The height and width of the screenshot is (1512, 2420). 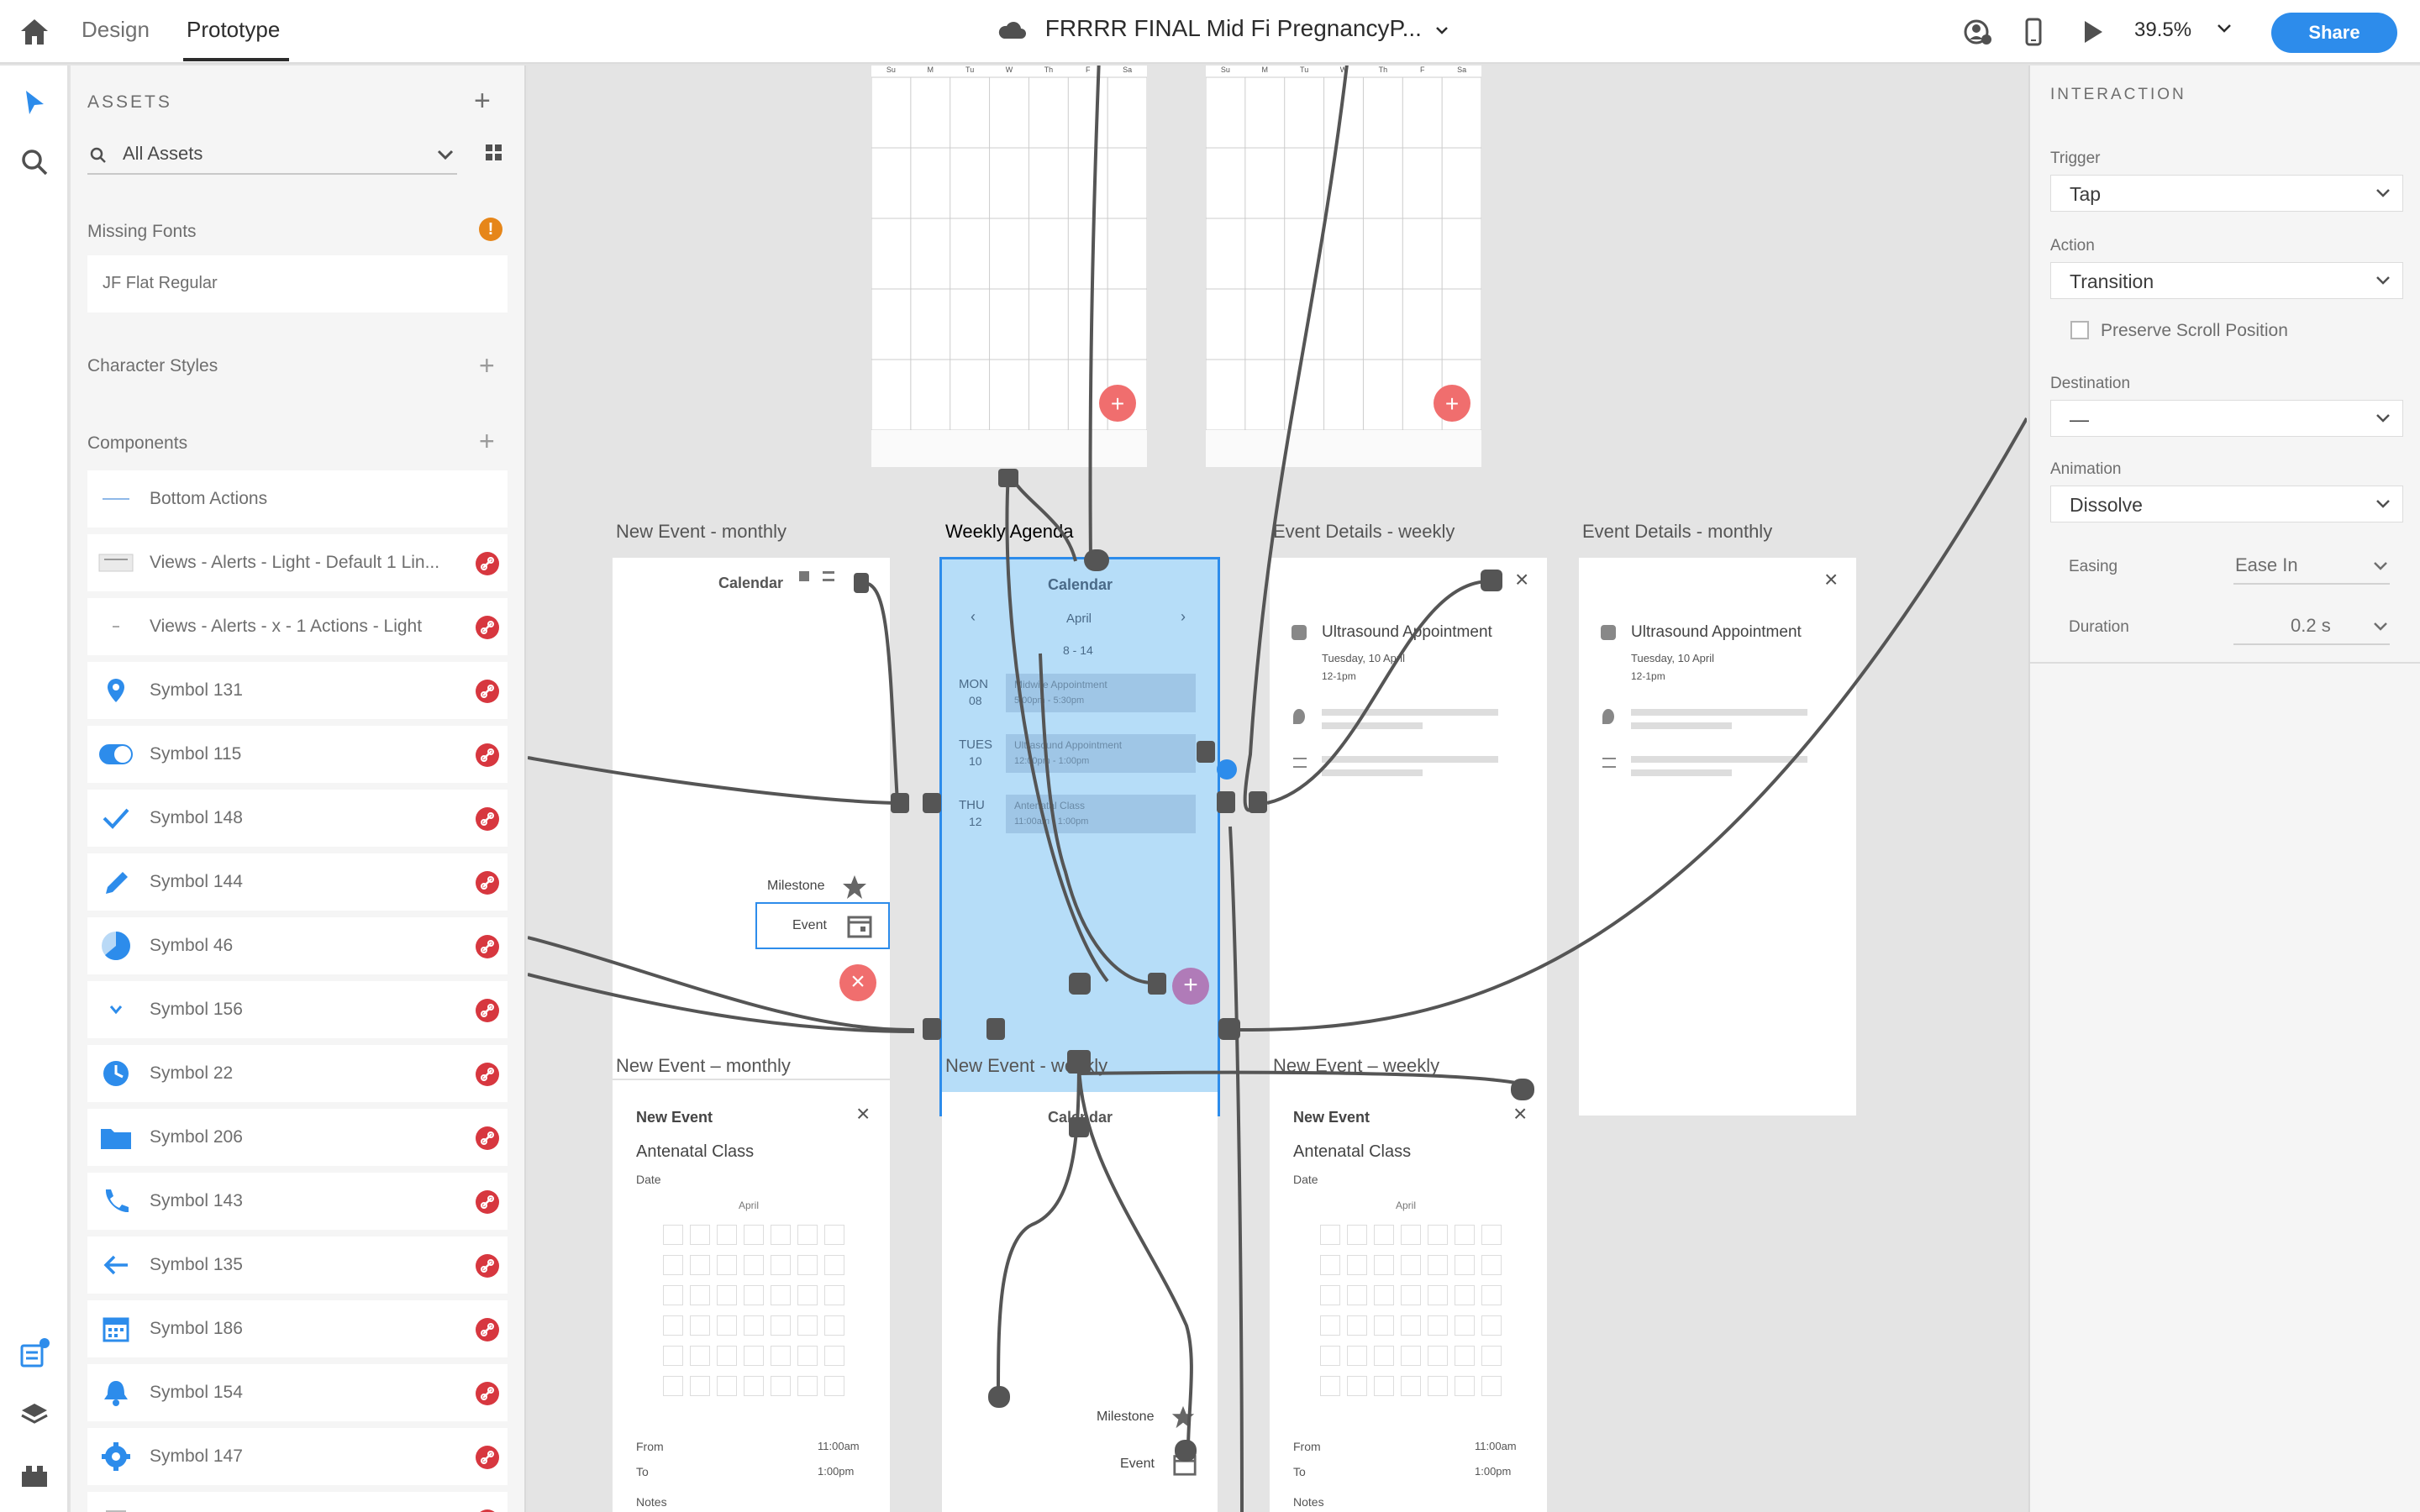 I want to click on component-item: Bottom Actions, so click(x=298, y=499).